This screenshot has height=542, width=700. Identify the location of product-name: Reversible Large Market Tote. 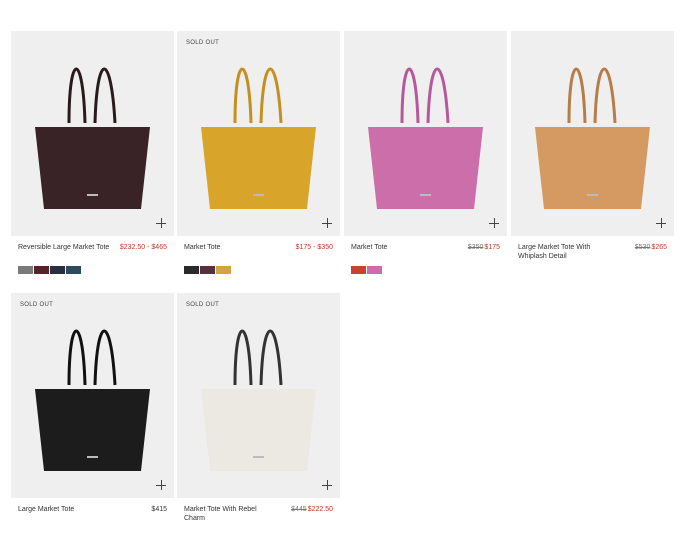
(63, 247).